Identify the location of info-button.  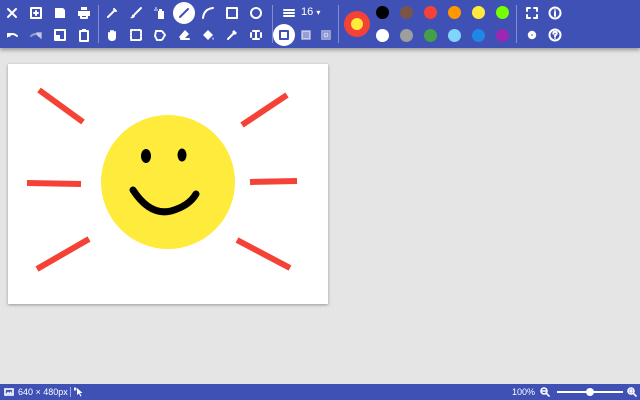
(555, 13).